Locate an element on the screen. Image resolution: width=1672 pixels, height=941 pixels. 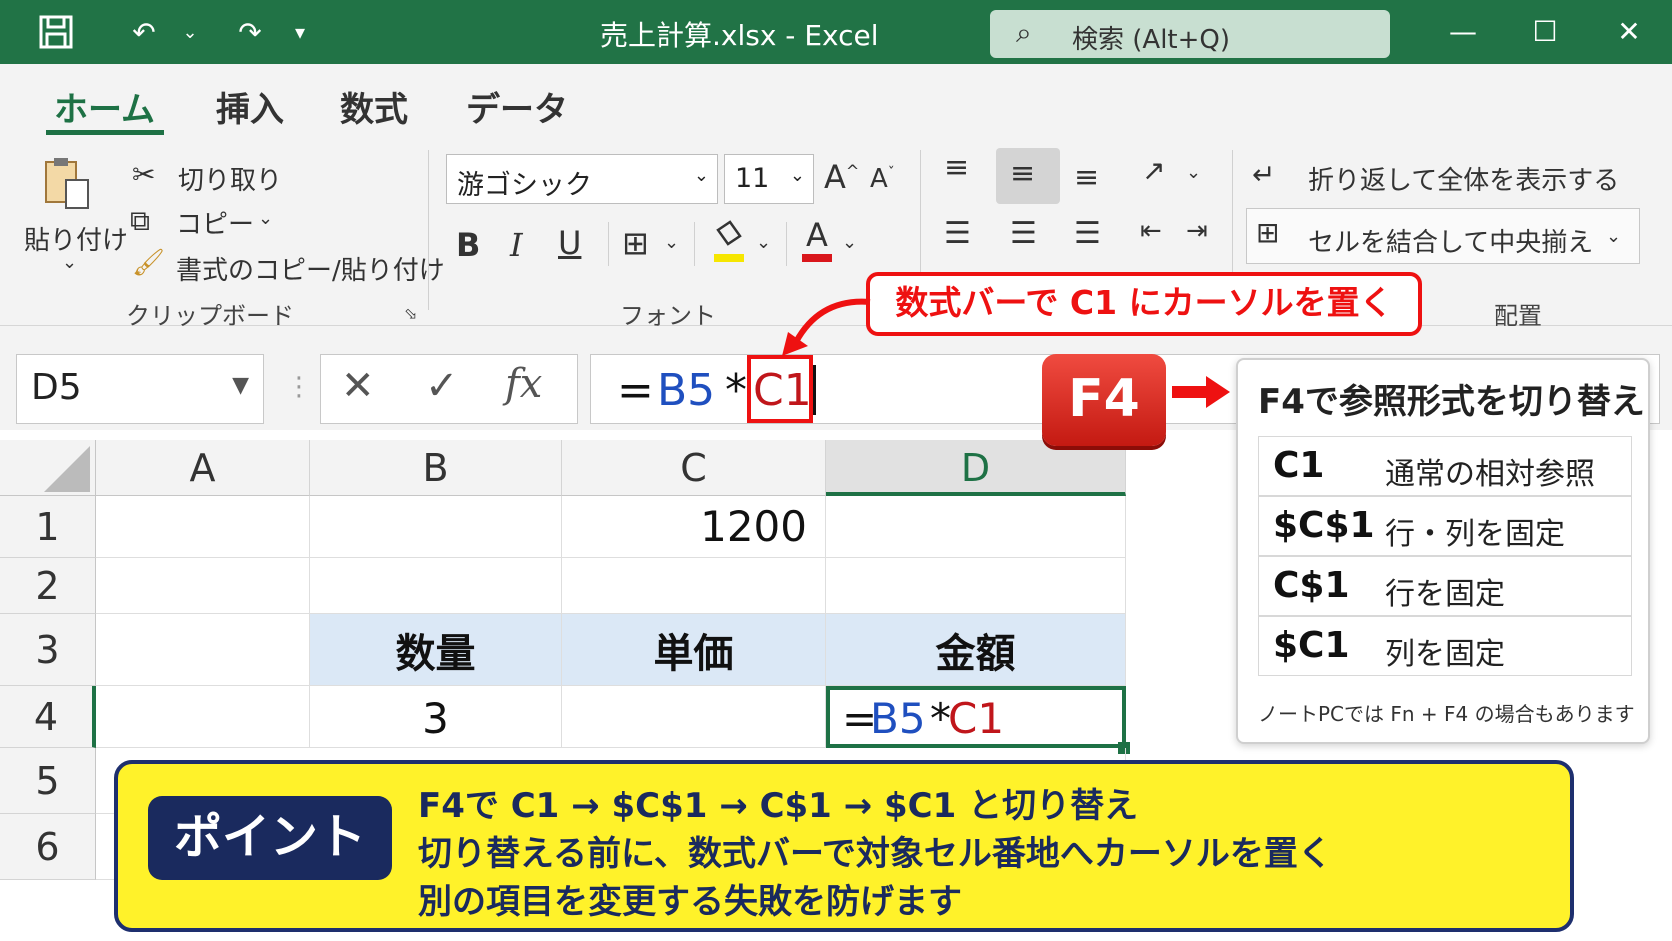
row-header-4: 4 is located at coordinates (48, 717).